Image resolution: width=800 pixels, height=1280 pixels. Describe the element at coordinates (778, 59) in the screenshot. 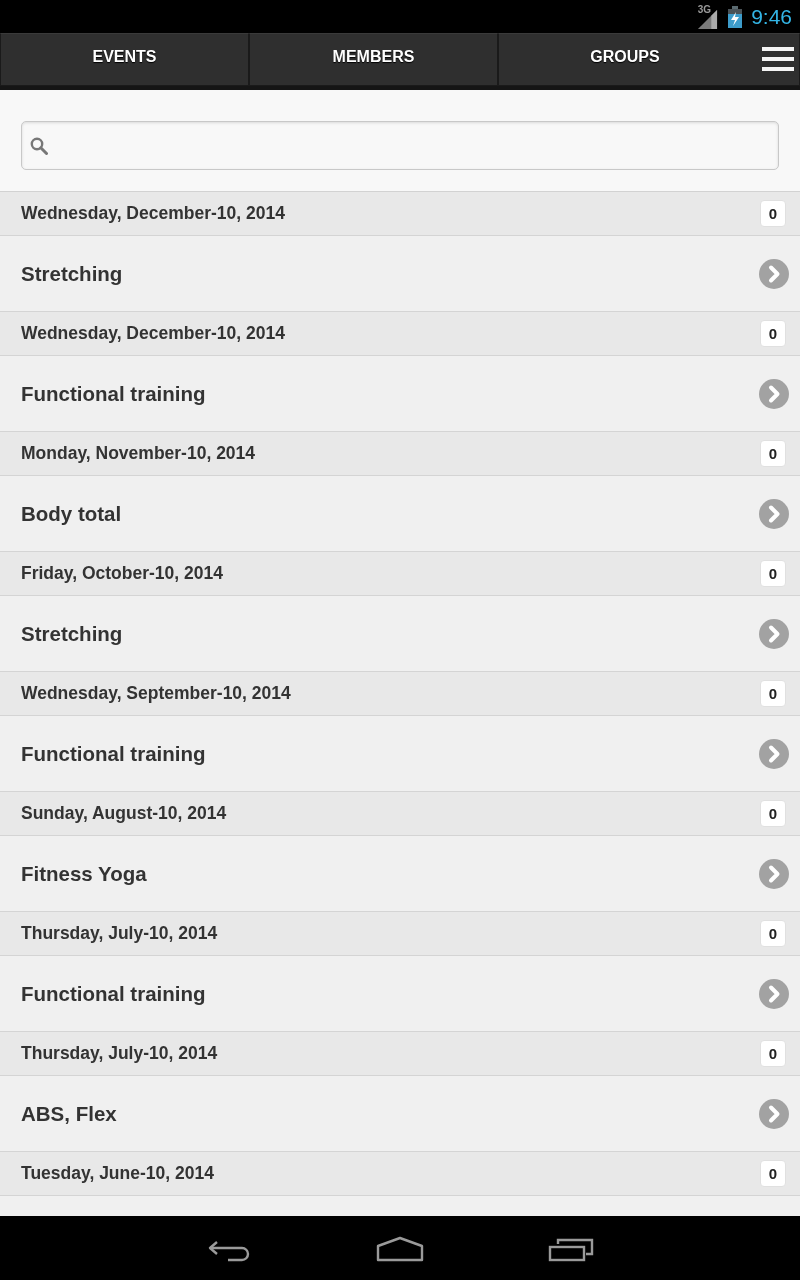

I see `menu-icon` at that location.